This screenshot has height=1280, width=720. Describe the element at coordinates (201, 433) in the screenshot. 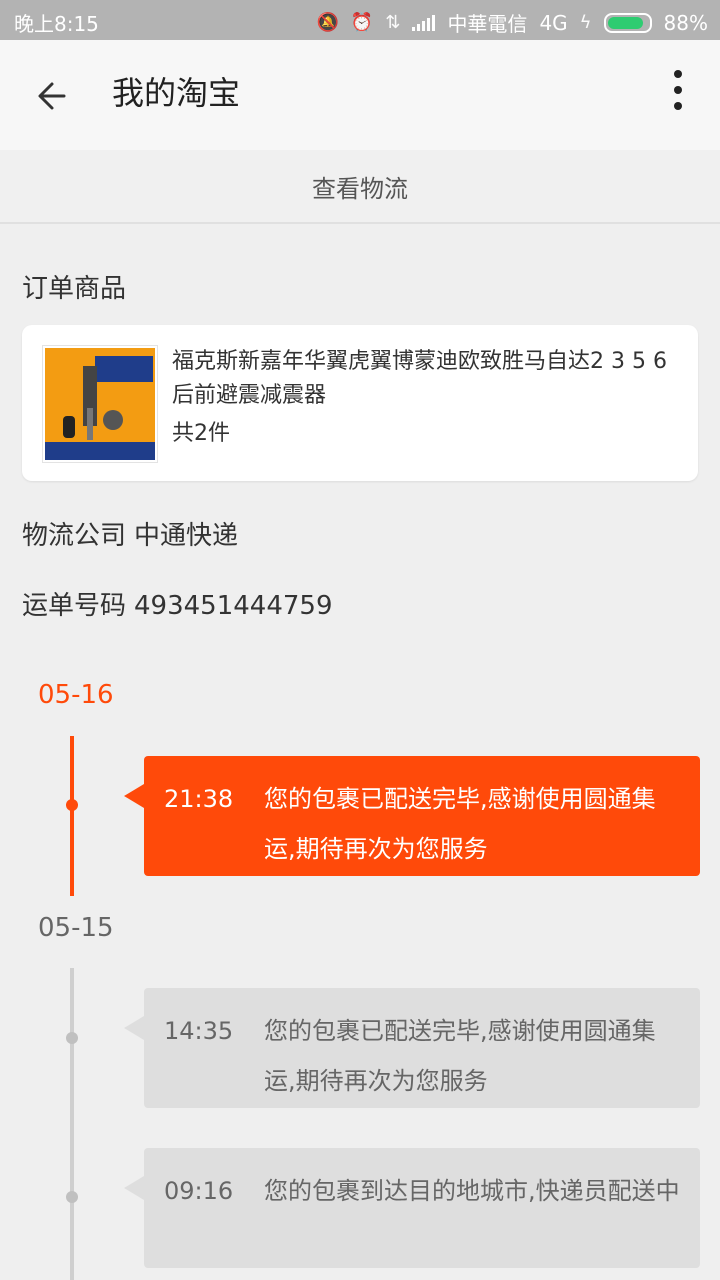

I see `product-quantity: 共2件` at that location.